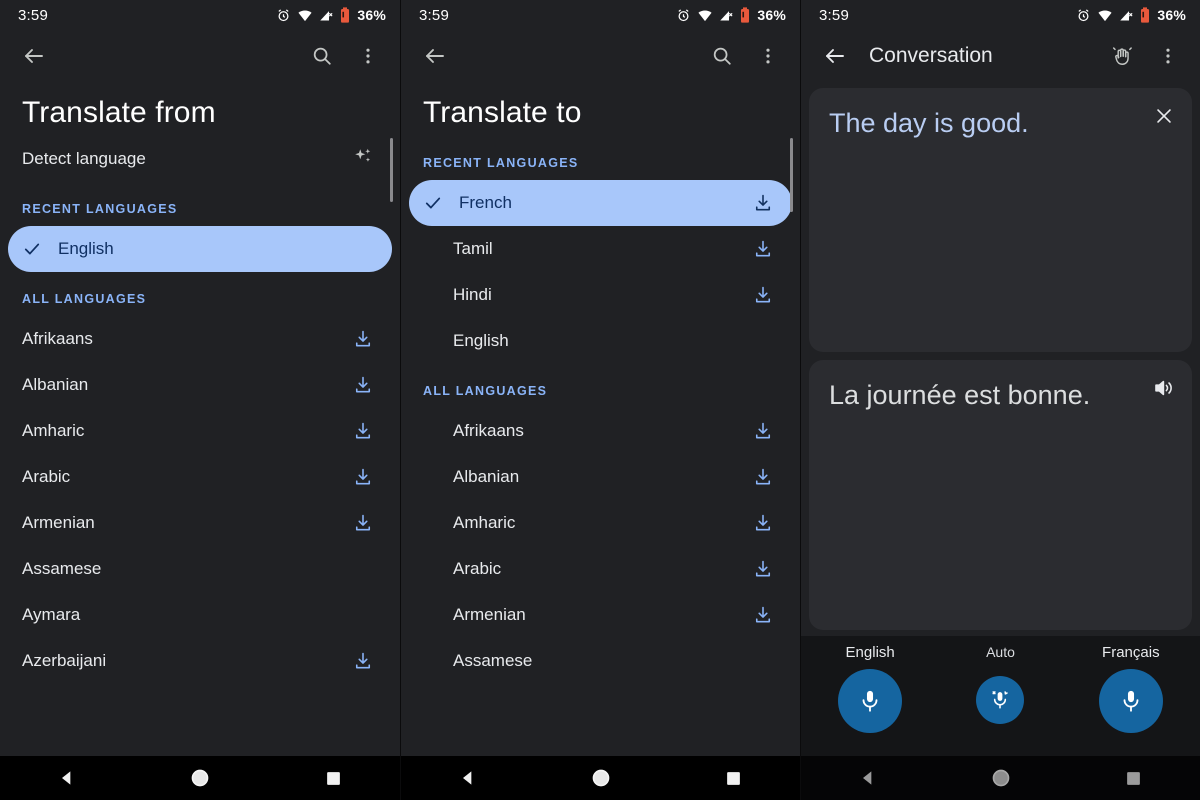 The width and height of the screenshot is (1200, 800). I want to click on target-text-bubble: La journée est bonne., so click(1000, 495).